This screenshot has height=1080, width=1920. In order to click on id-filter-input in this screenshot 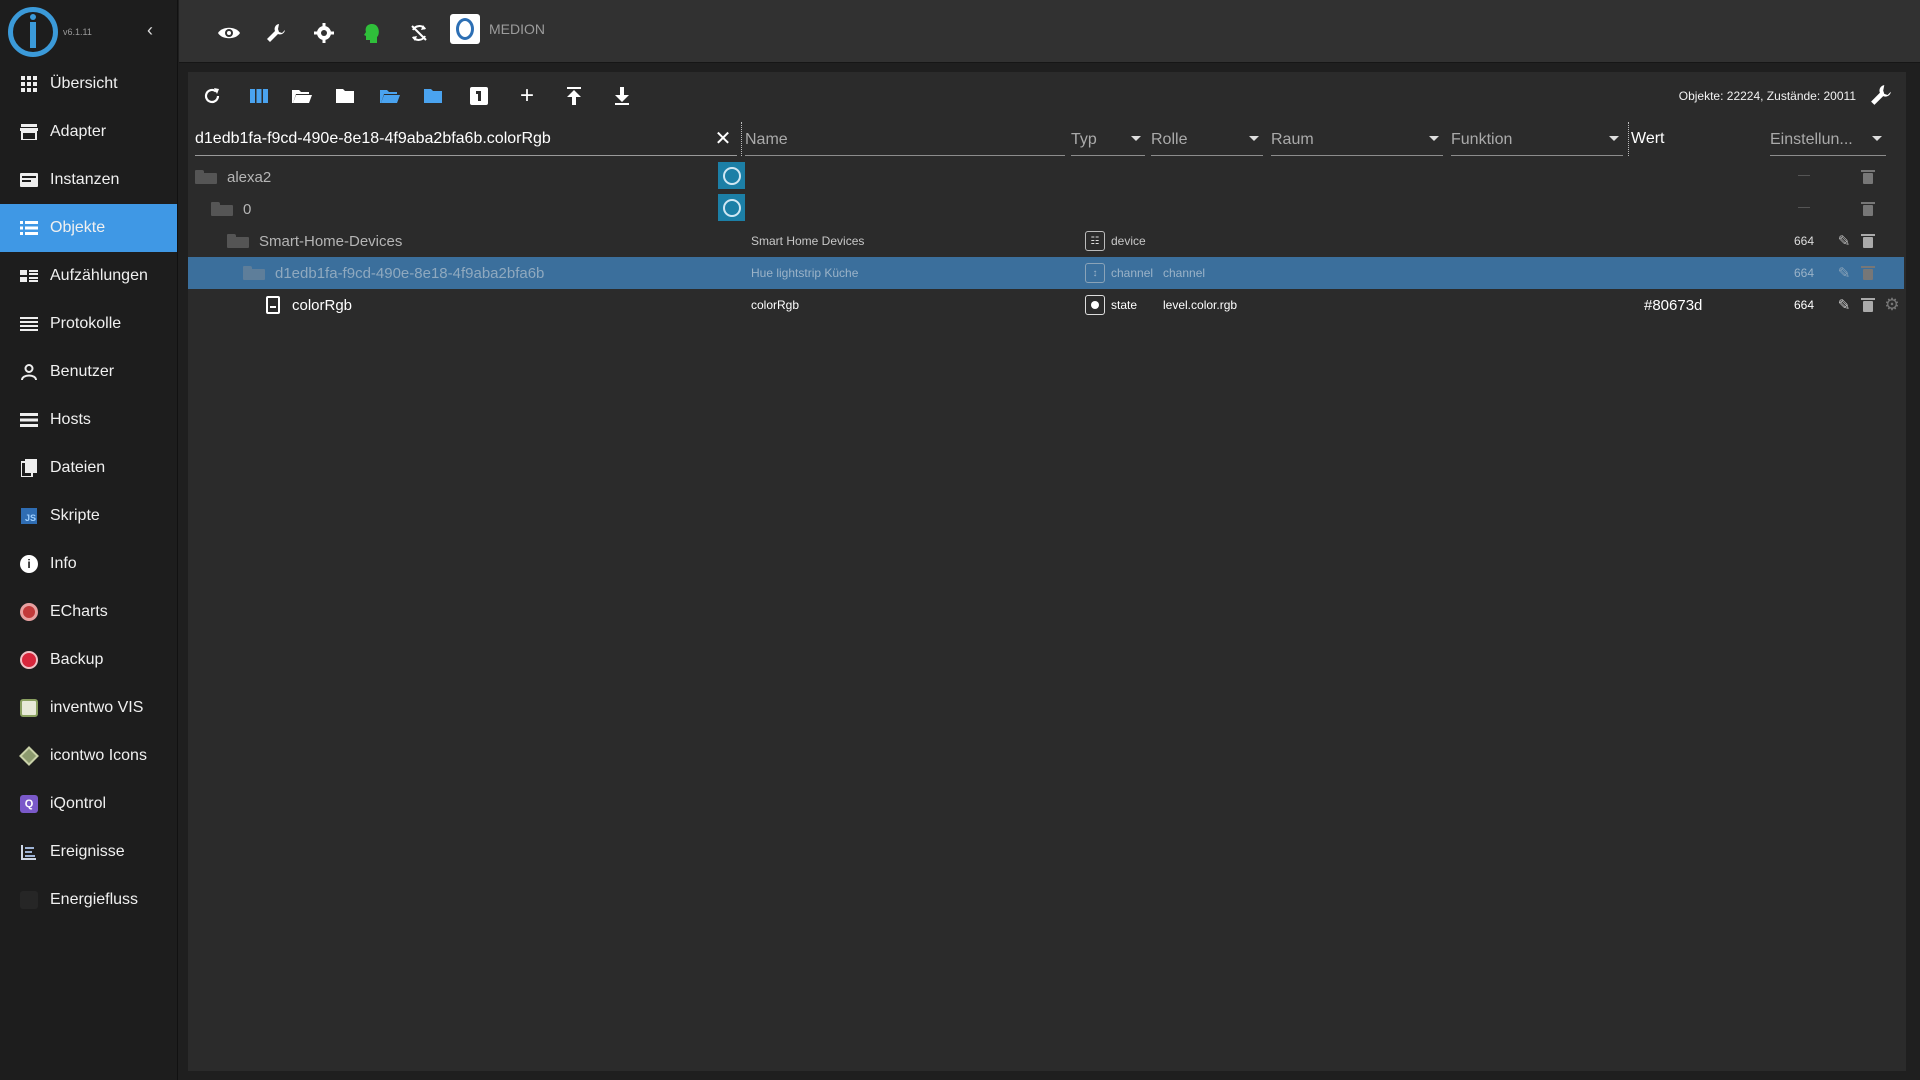, I will do `click(466, 139)`.